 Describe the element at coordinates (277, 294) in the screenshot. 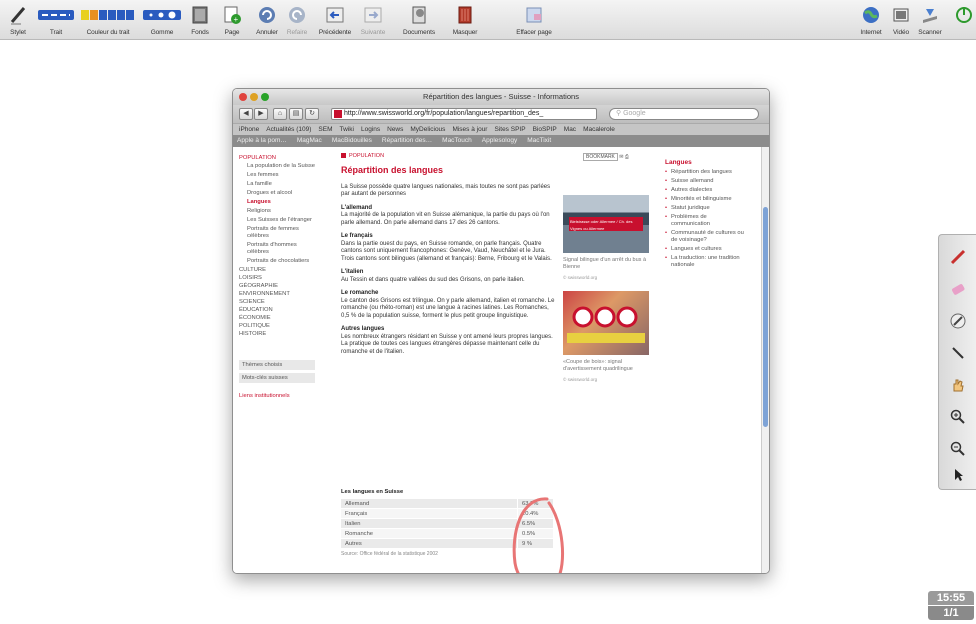

I see `nav-topic: ENVIRONNEMENT` at that location.